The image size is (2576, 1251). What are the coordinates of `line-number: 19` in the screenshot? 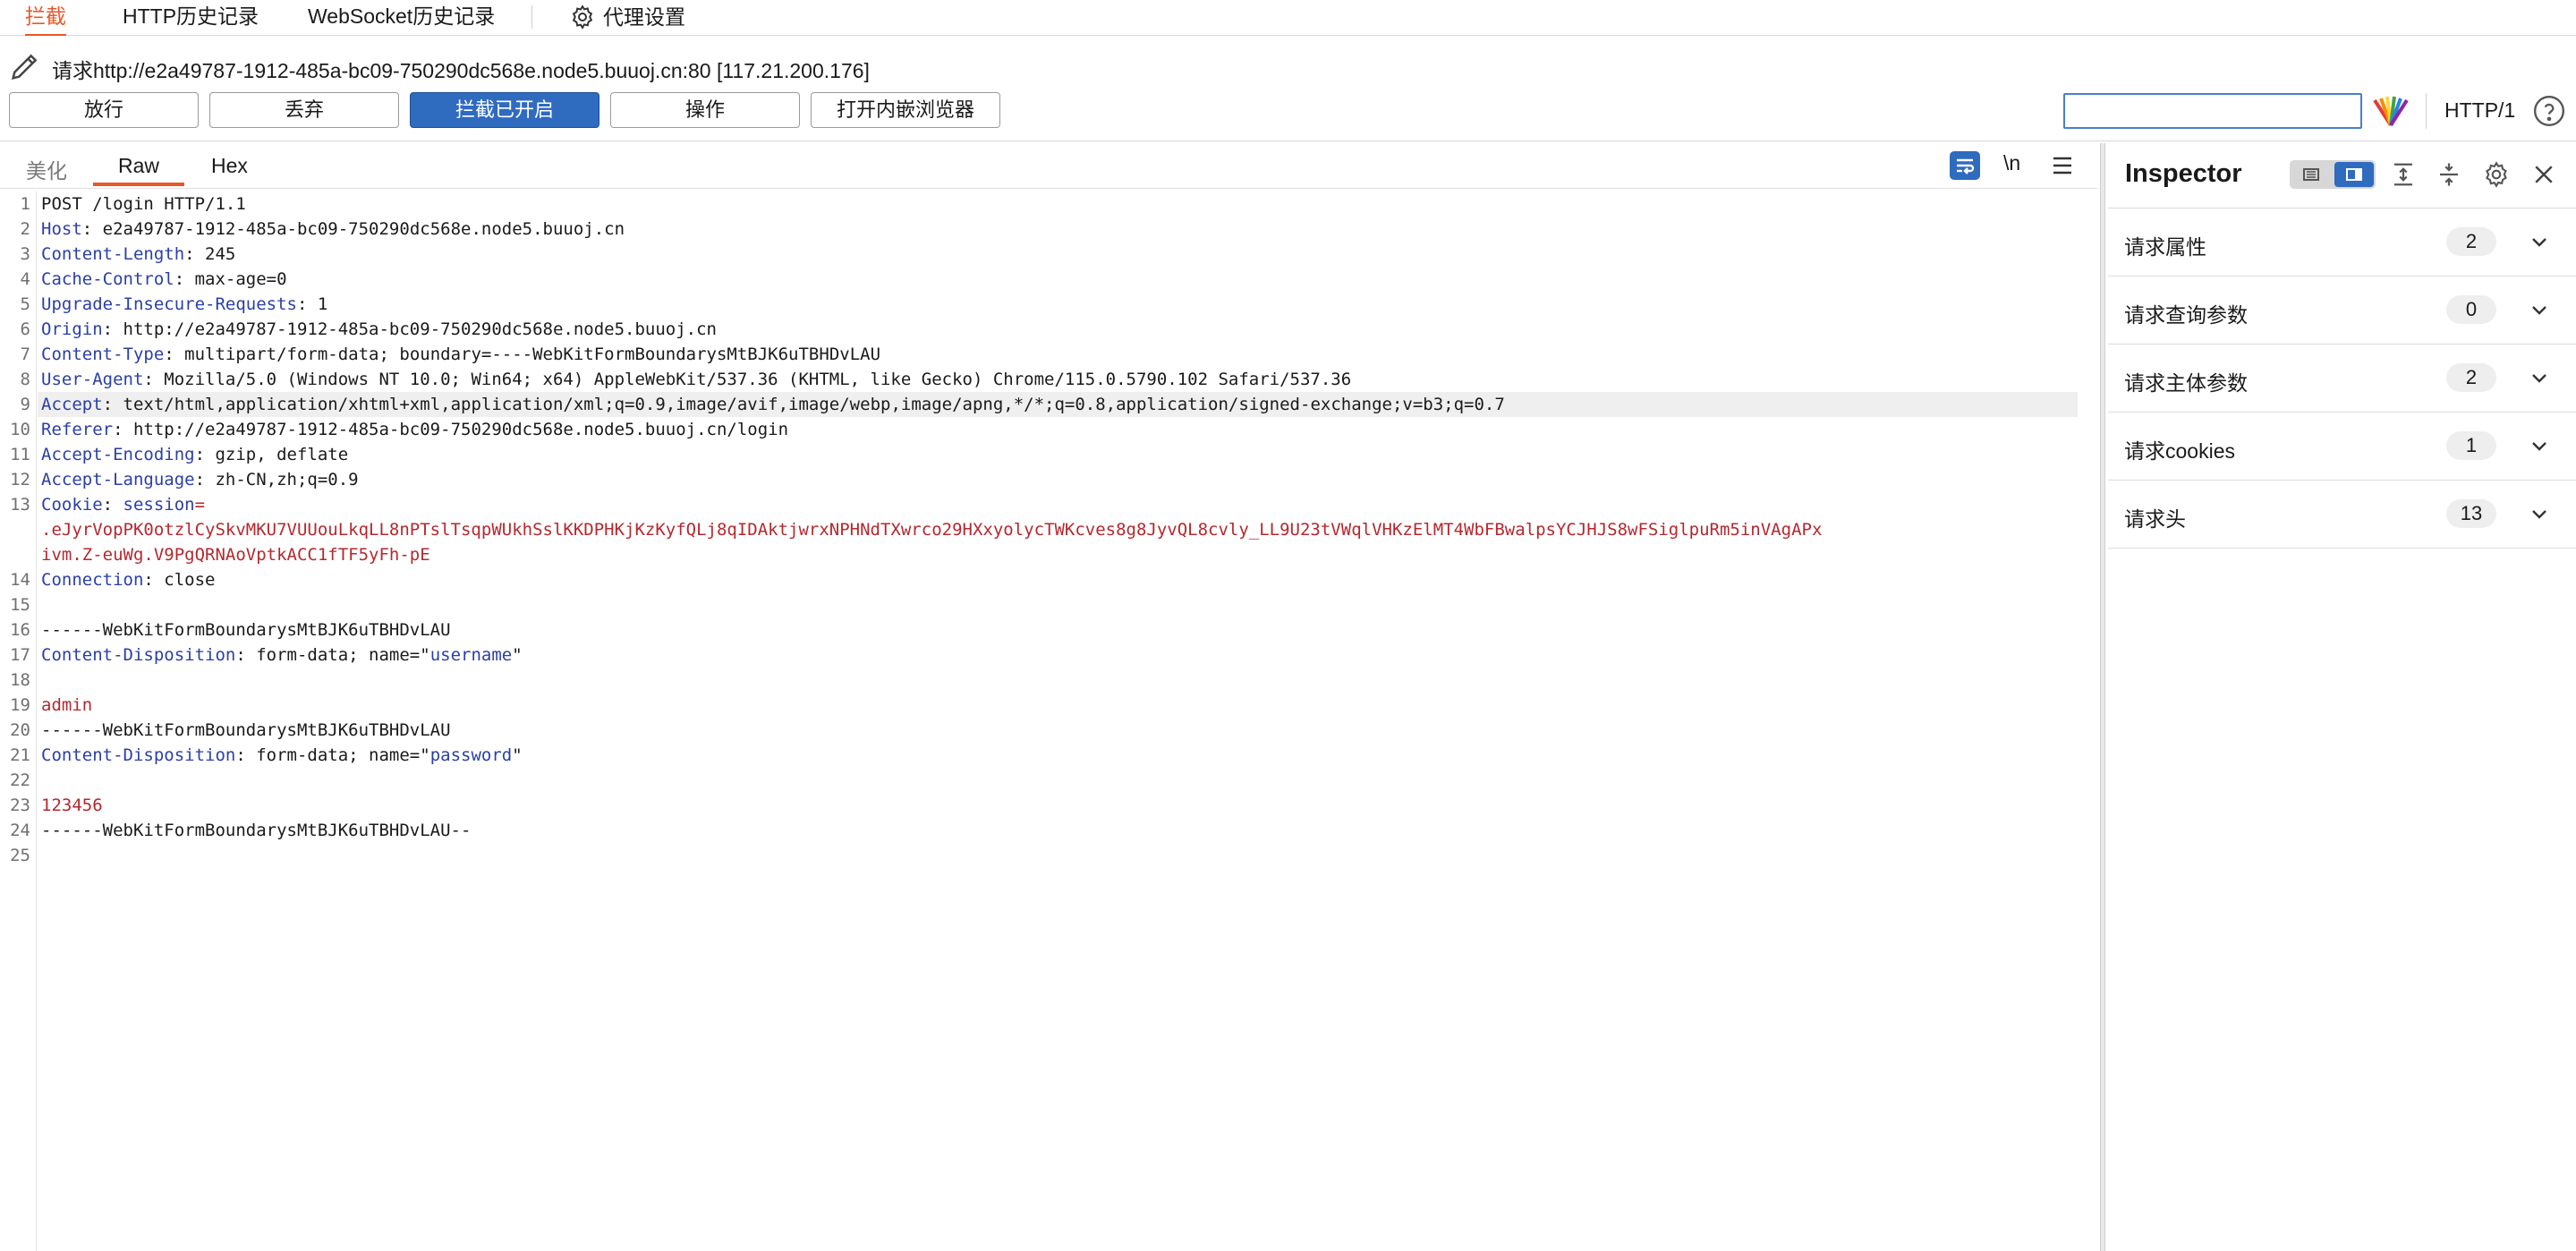 It's located at (20, 705).